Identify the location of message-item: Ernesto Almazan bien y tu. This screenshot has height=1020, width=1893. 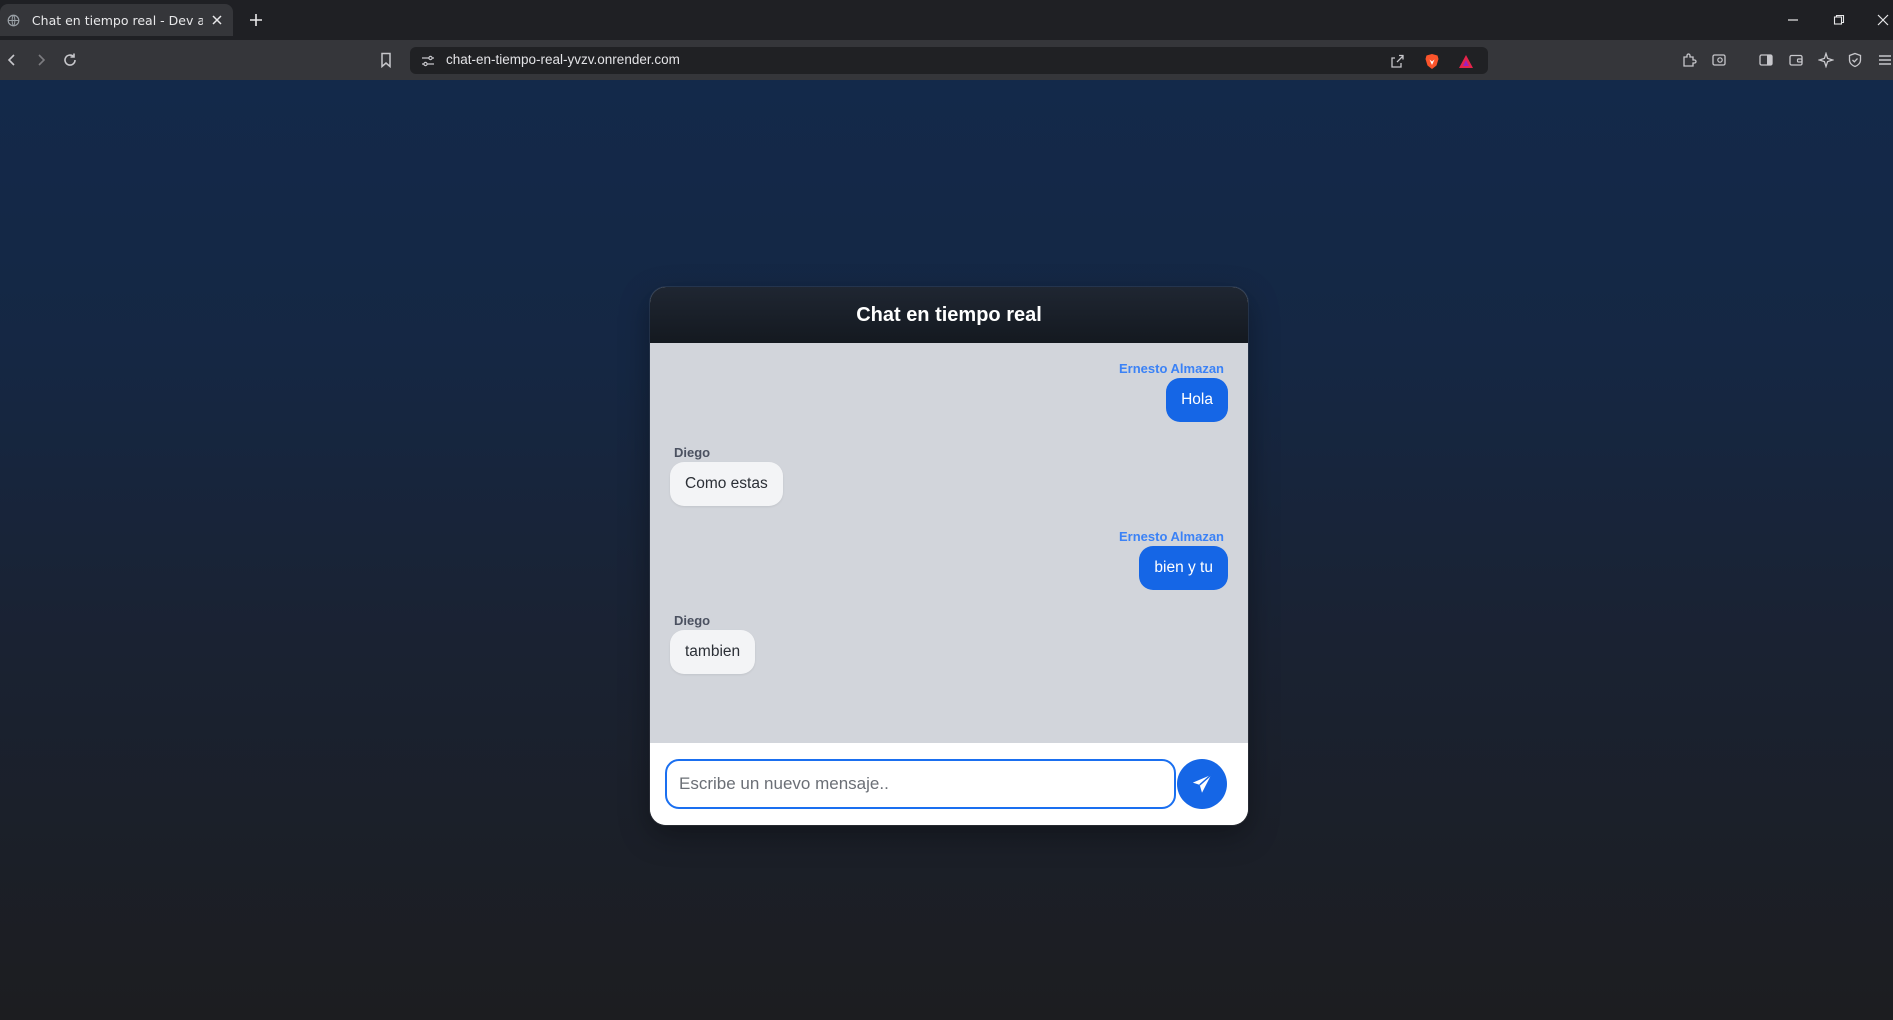
(949, 553).